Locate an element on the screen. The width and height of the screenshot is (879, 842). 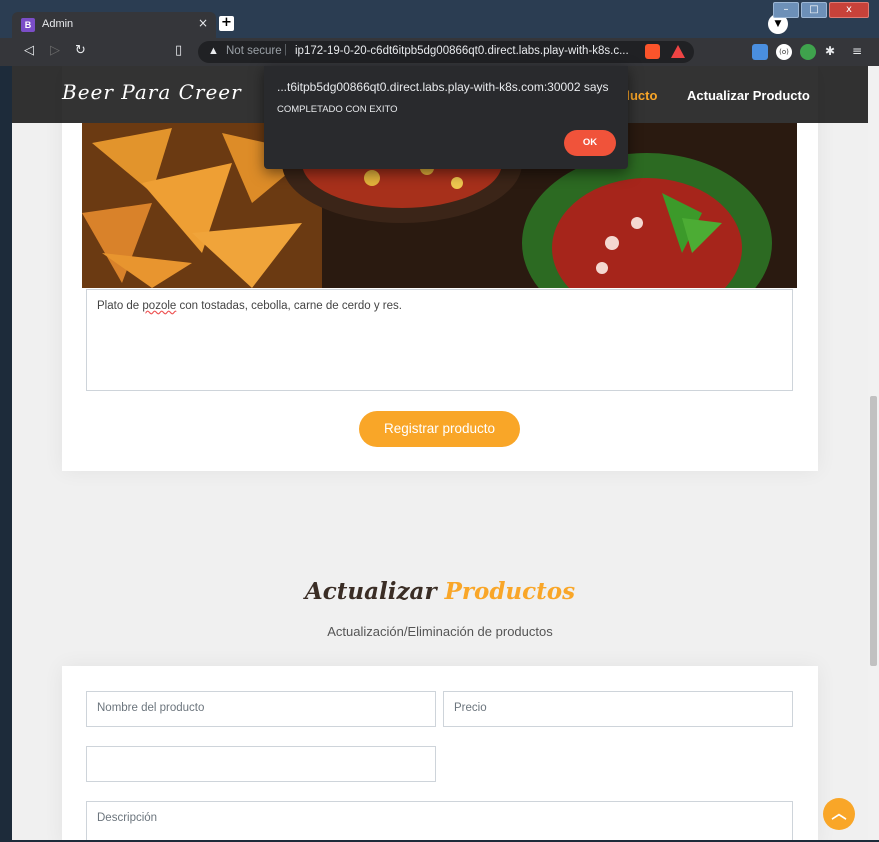
update-description-textarea: Descripción is located at coordinates (439, 820).